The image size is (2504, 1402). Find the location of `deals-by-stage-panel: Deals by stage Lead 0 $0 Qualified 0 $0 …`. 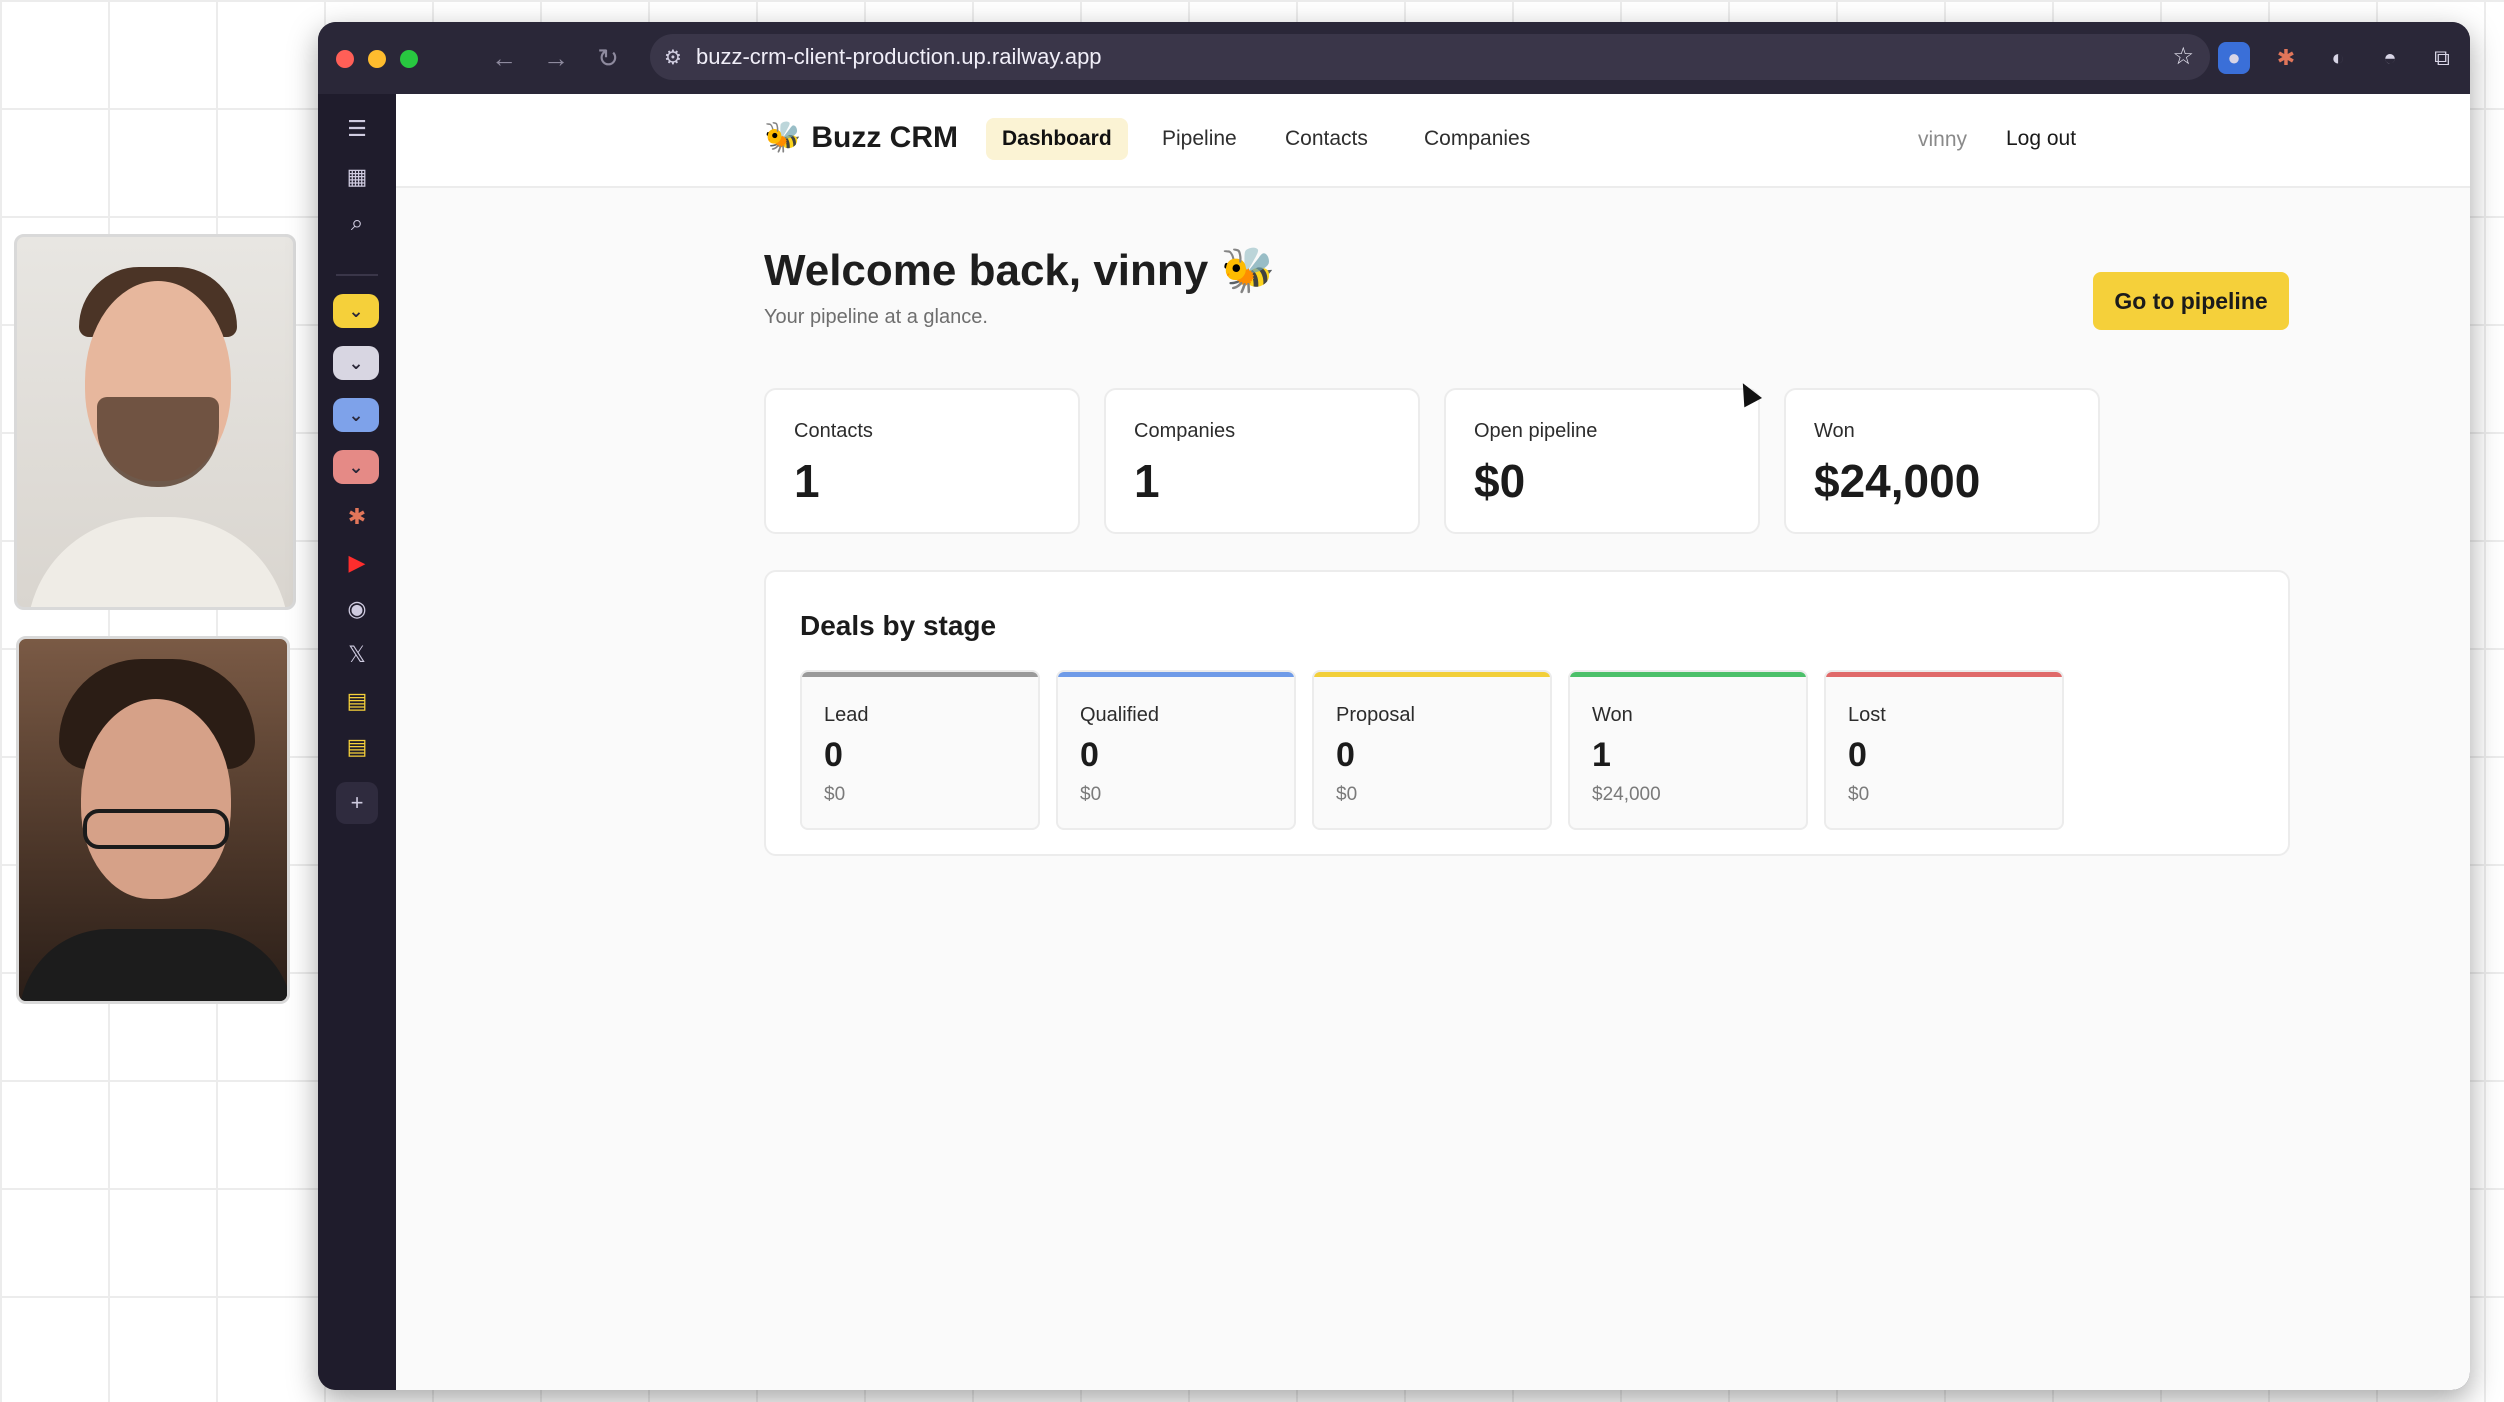

deals-by-stage-panel: Deals by stage Lead 0 $0 Qualified 0 $0 … is located at coordinates (1527, 713).